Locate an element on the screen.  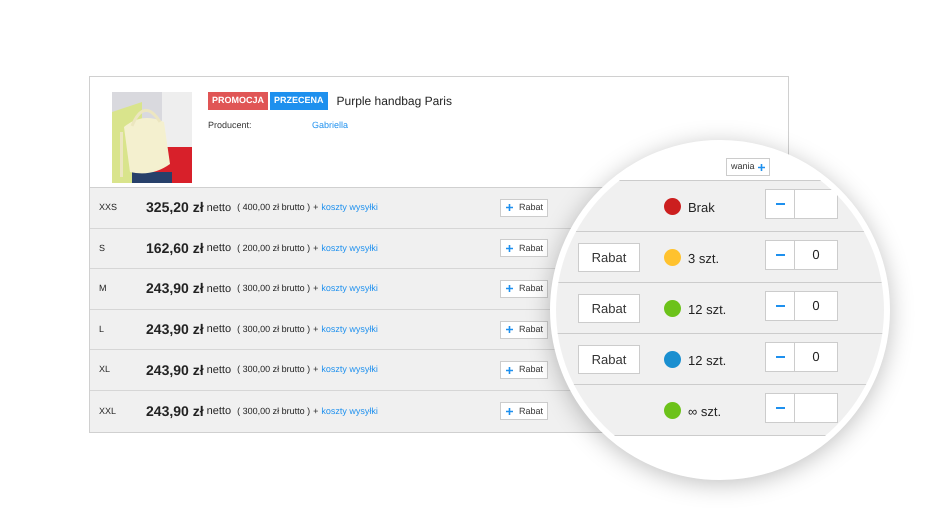
size-label: S is located at coordinates (102, 248).